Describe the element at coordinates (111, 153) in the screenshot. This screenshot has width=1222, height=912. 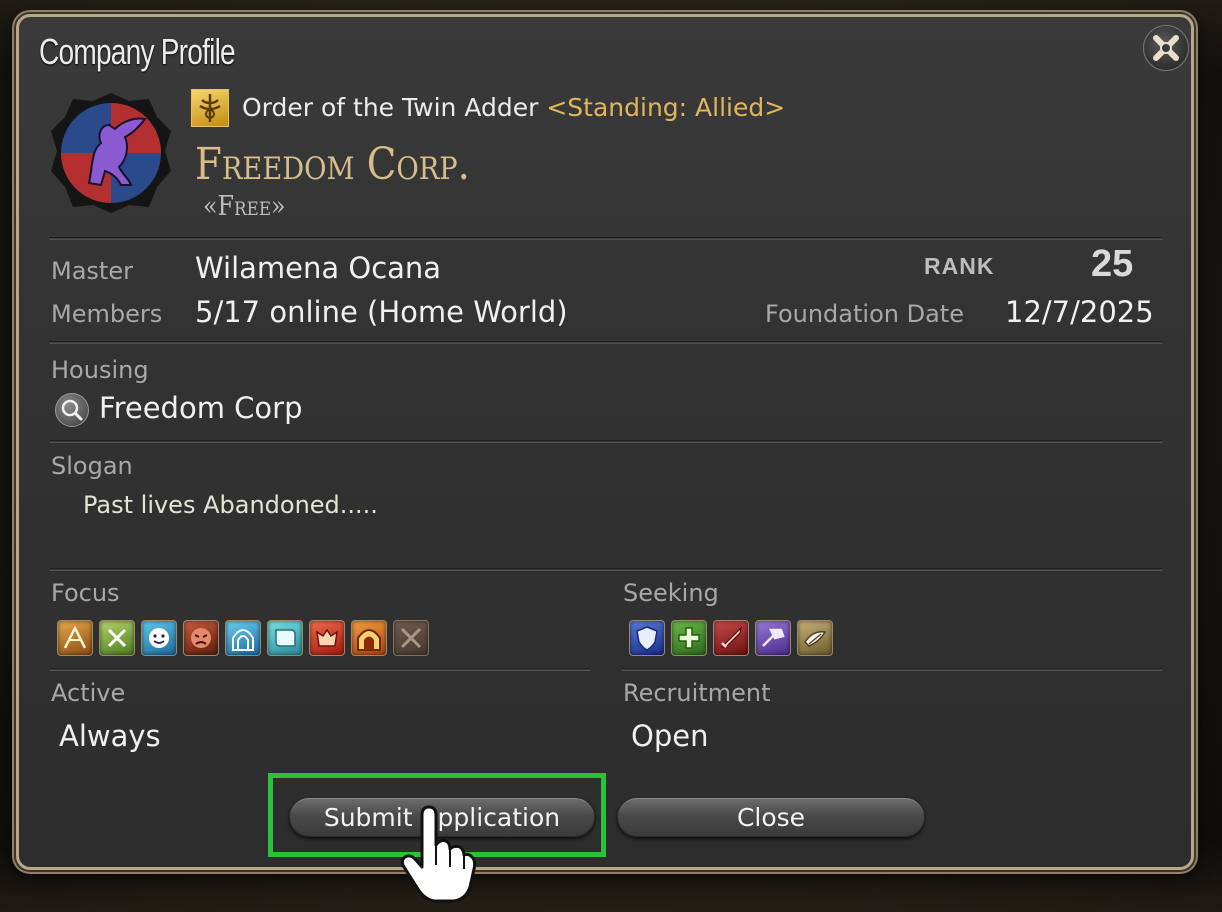
I see `company-crest-icon` at that location.